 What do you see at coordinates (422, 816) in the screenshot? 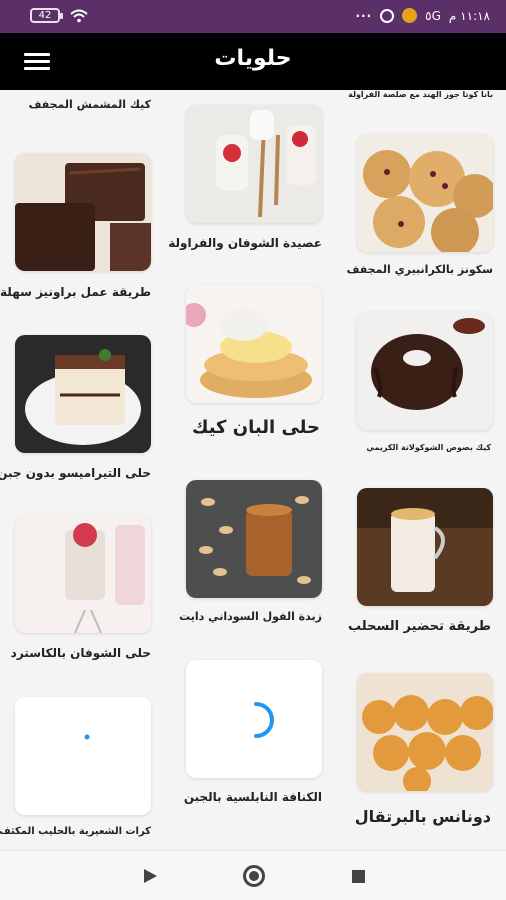
I see `recipe-title: دونانس بالبرتقال` at bounding box center [422, 816].